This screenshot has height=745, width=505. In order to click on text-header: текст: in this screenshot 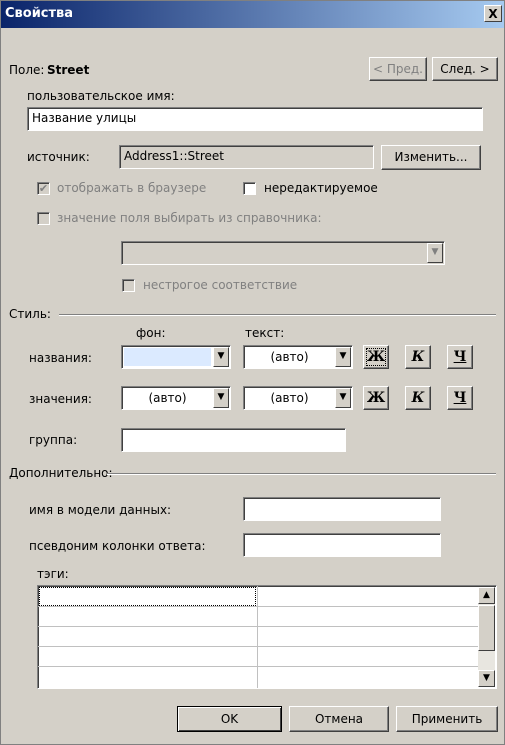, I will do `click(265, 333)`.